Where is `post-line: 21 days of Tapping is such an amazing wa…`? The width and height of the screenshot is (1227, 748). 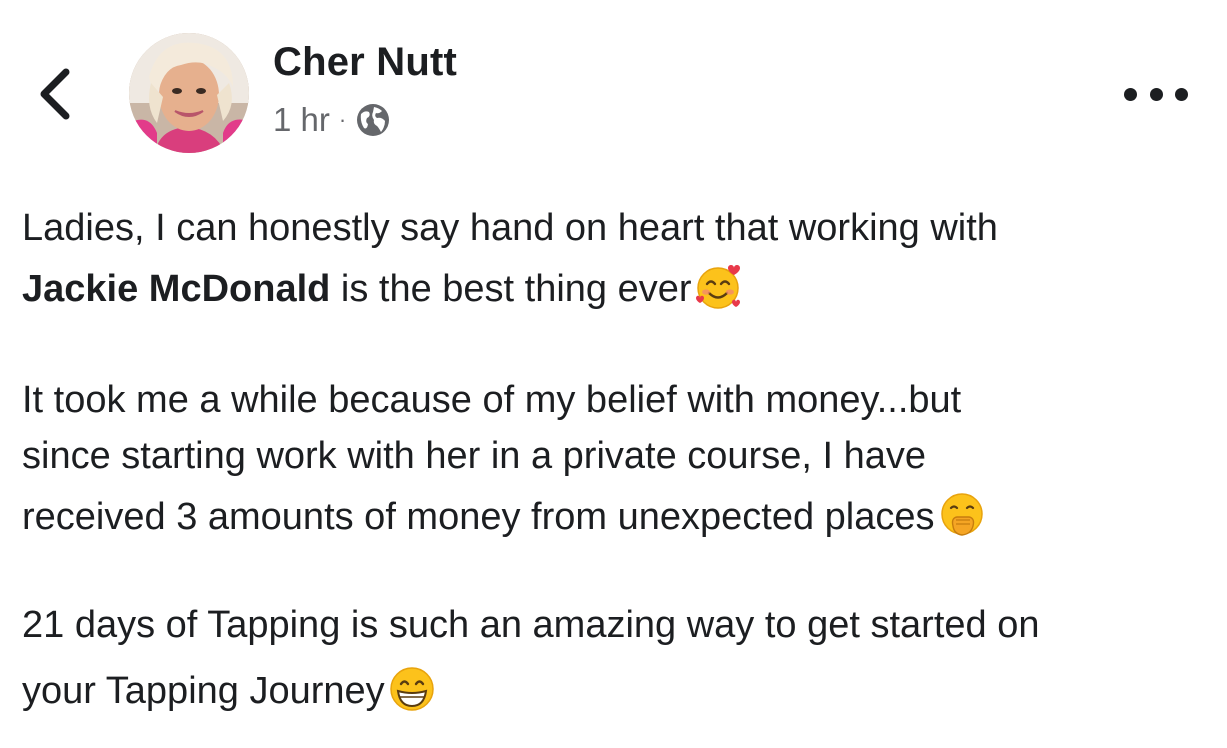
post-line: 21 days of Tapping is such an amazing wa… is located at coordinates (531, 625).